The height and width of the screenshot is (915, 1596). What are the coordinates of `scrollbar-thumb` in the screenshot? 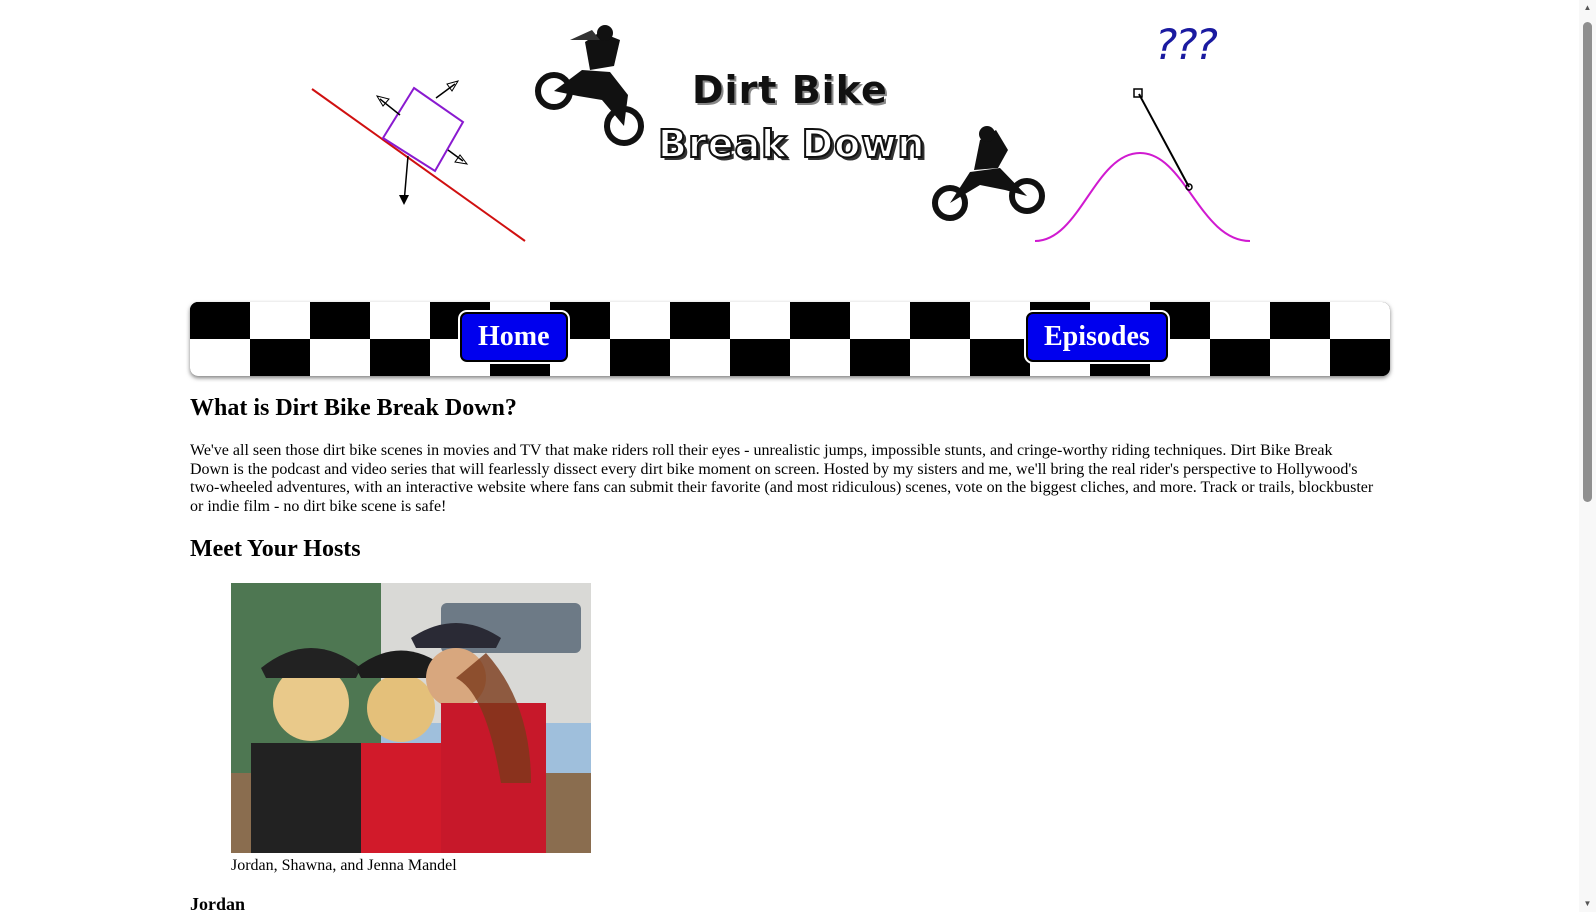 It's located at (1587, 262).